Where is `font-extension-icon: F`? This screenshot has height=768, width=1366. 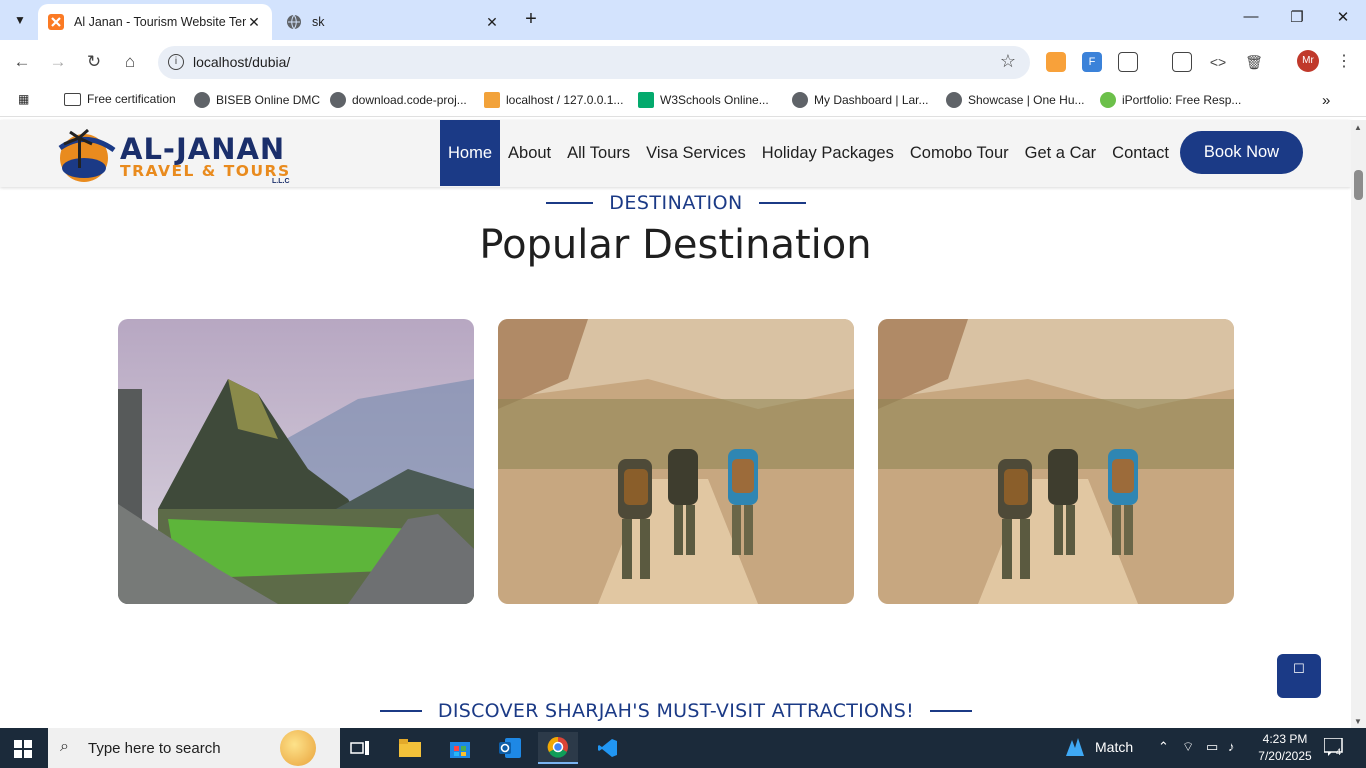
font-extension-icon: F is located at coordinates (1092, 62).